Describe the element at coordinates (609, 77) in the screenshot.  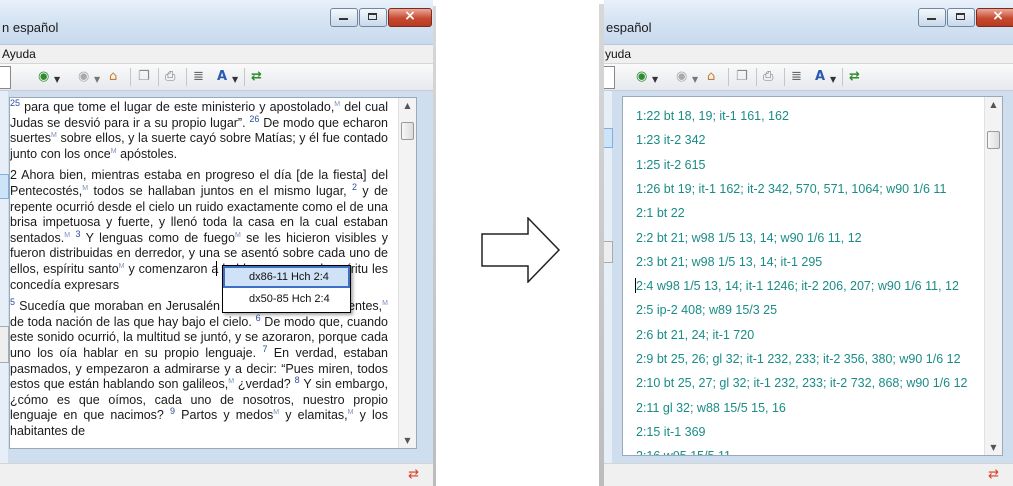
I see `right-panel-box` at that location.